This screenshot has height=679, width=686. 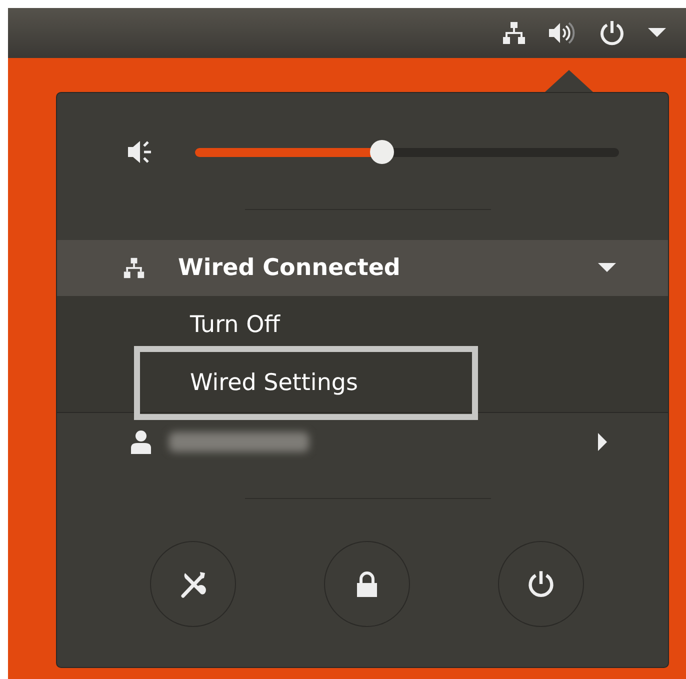 I want to click on volume-slider, so click(x=407, y=152).